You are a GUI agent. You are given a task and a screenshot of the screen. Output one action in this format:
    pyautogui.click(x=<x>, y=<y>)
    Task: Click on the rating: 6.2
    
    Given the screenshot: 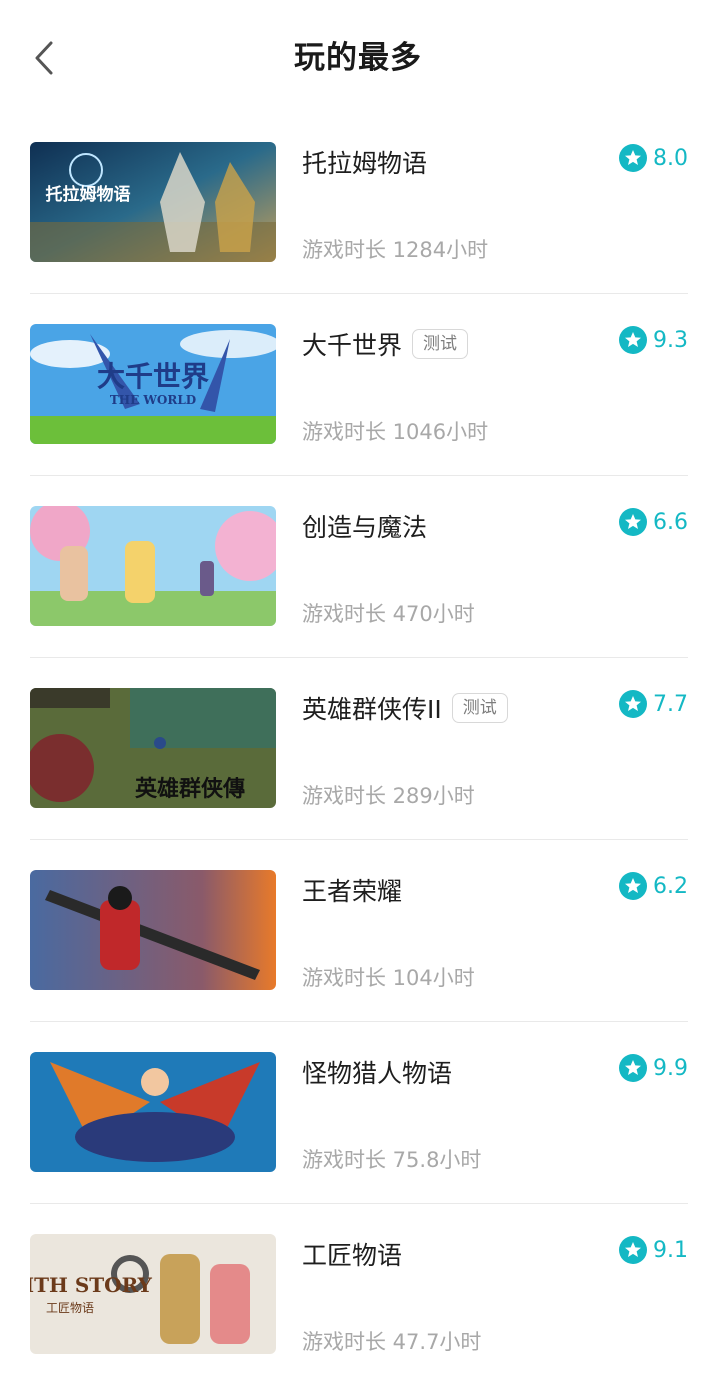 What is the action you would take?
    pyautogui.click(x=653, y=886)
    